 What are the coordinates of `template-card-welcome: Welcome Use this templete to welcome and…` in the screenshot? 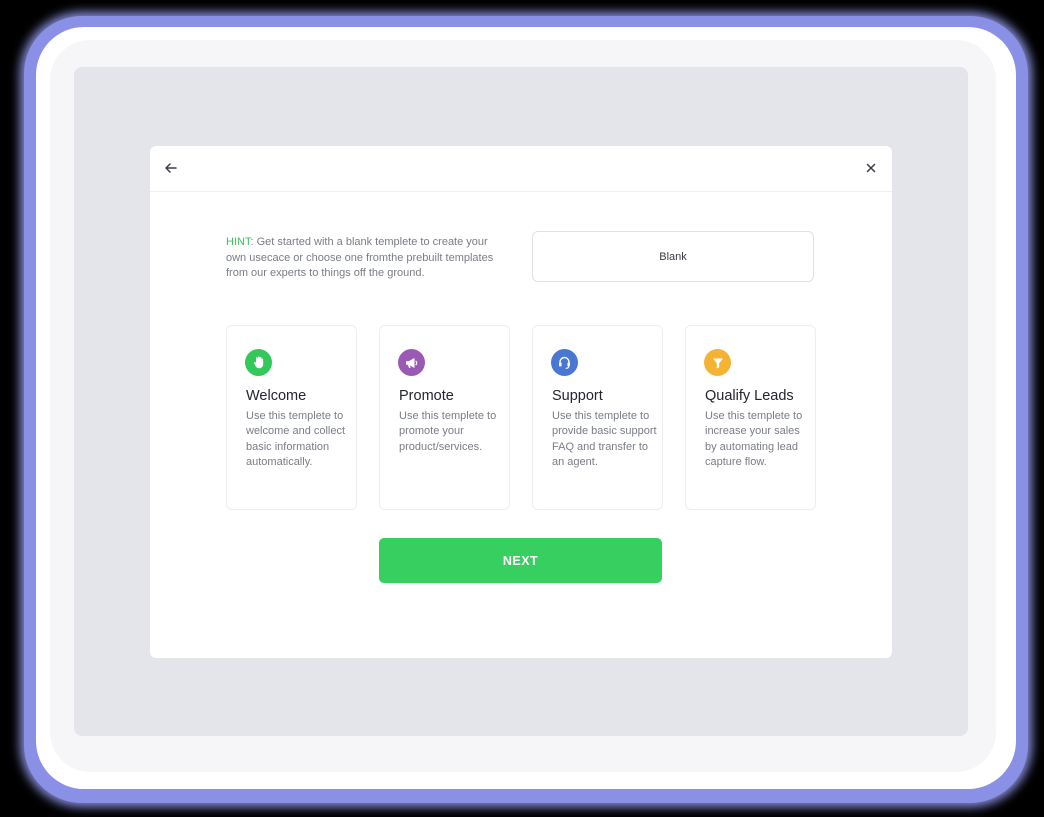 It's located at (291, 417).